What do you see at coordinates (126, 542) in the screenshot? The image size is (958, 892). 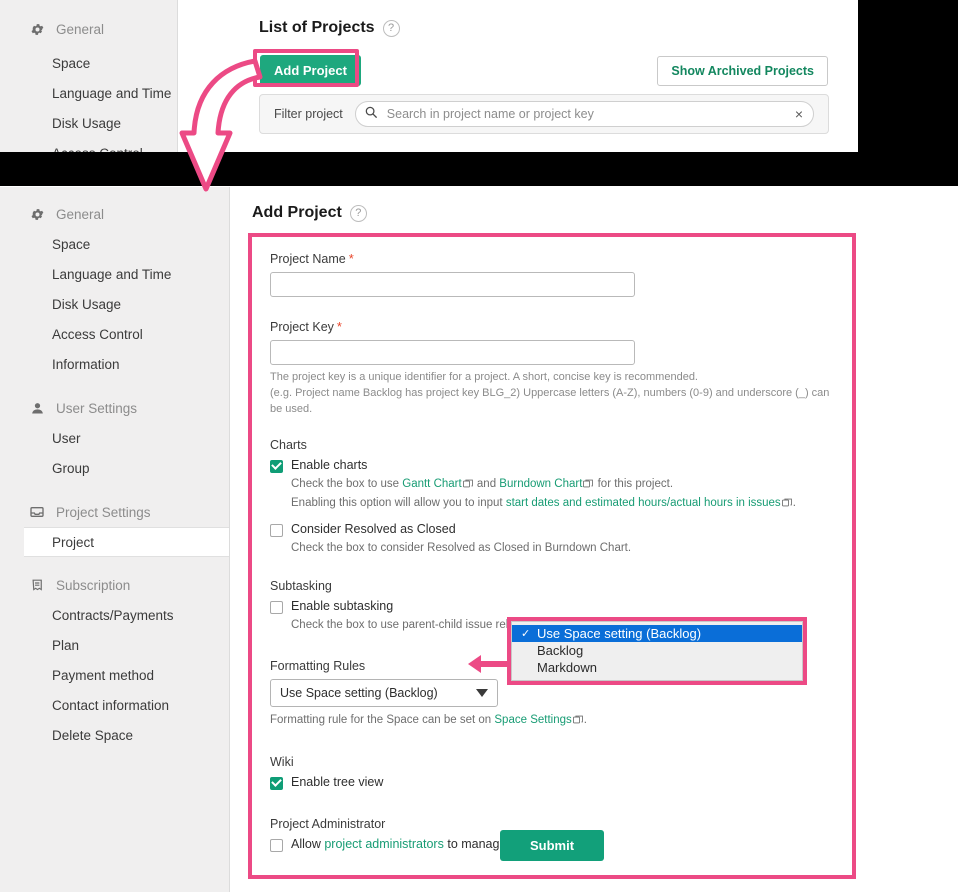 I see `sidebar-item-project: Project` at bounding box center [126, 542].